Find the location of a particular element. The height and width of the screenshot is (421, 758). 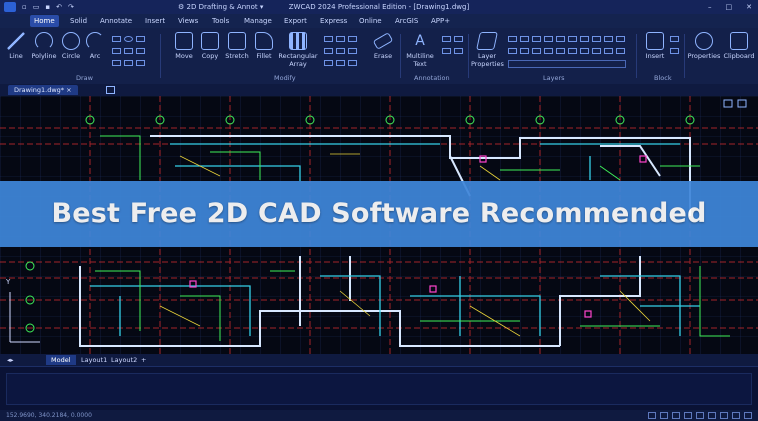

layer-current-icon is located at coordinates (548, 51).